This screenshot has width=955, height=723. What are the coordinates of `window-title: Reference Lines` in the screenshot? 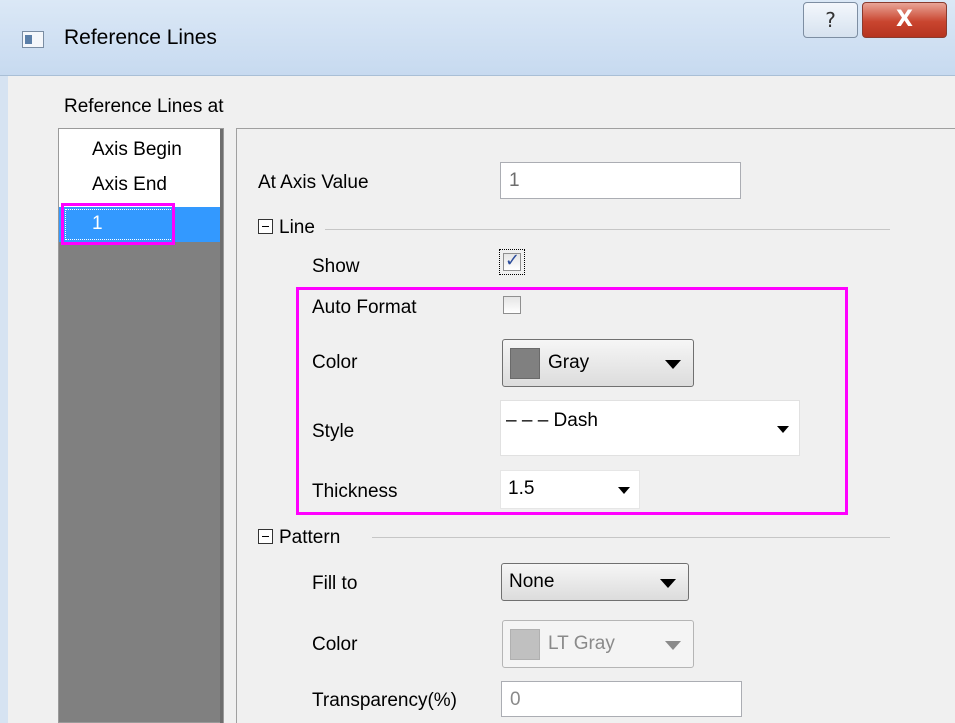 It's located at (140, 37).